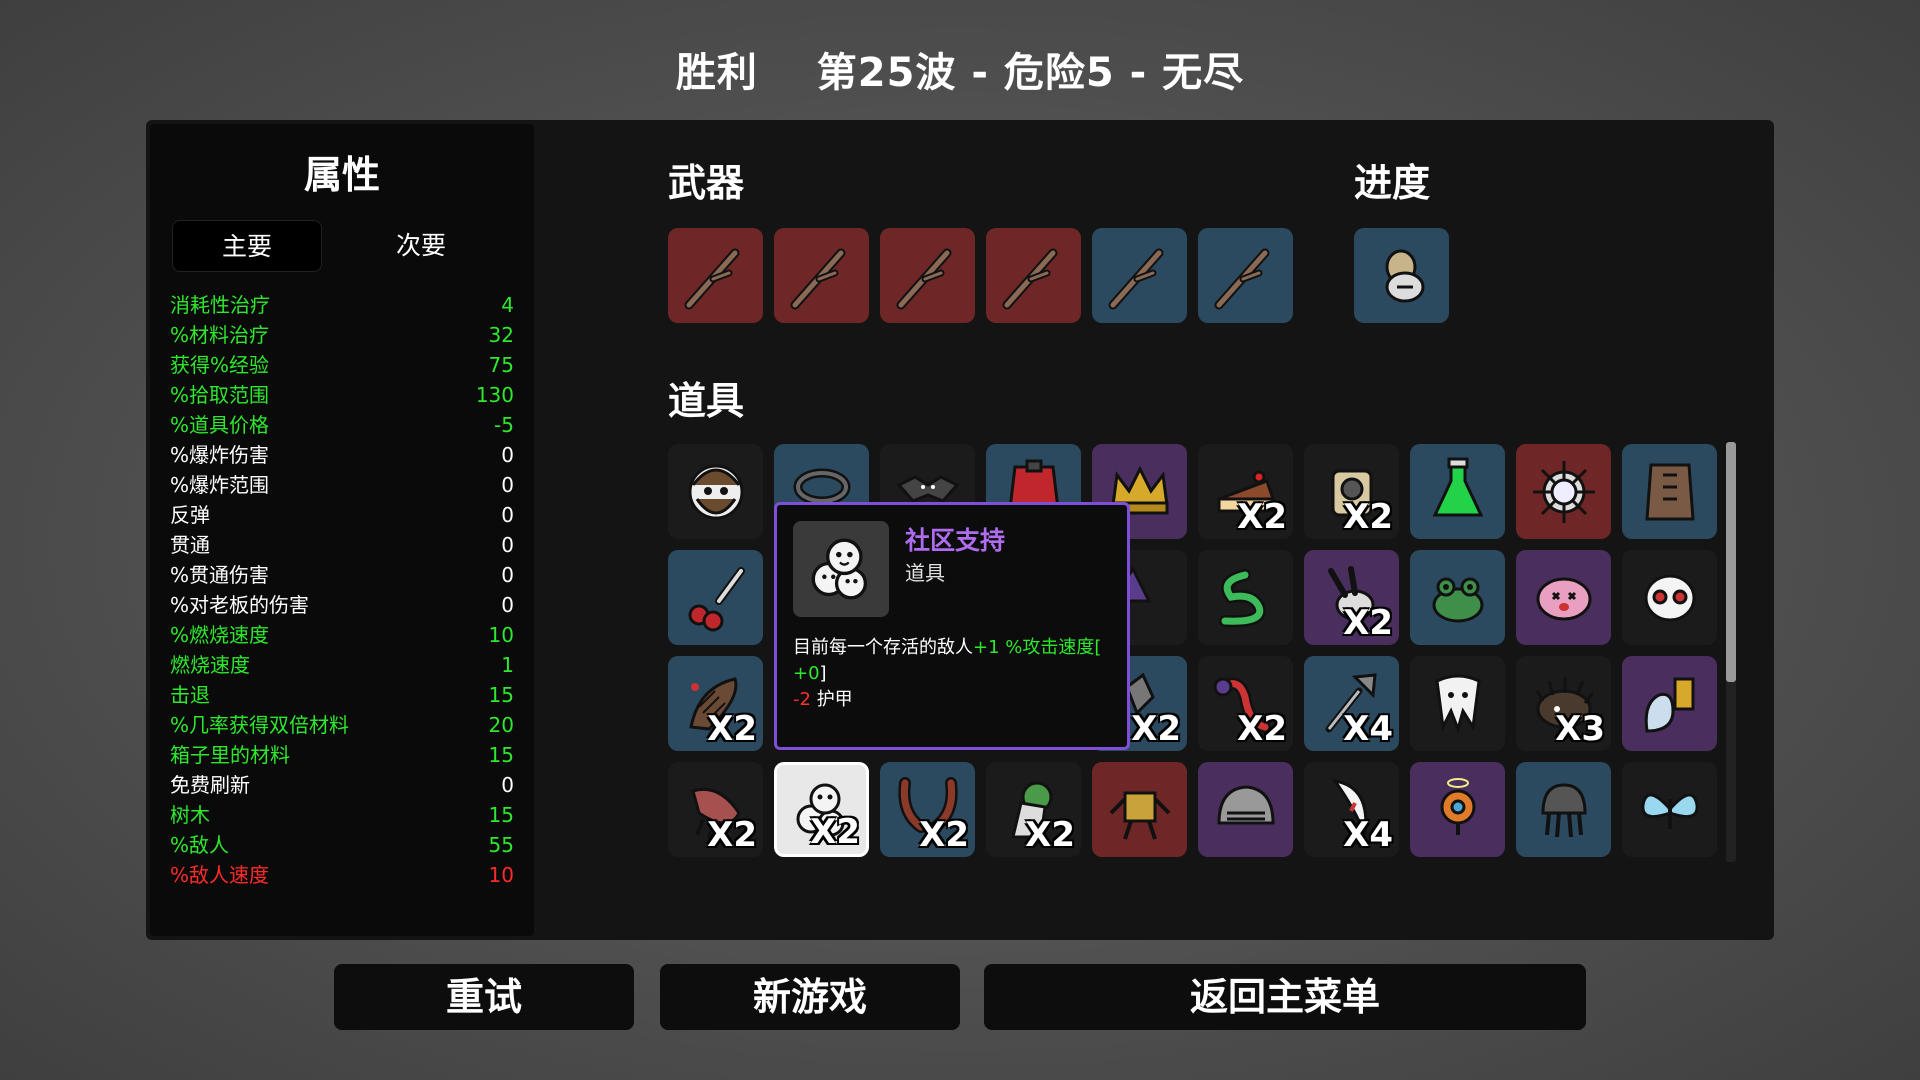 The width and height of the screenshot is (1920, 1080). What do you see at coordinates (342, 515) in the screenshot?
I see `stat-row: 反弹 0` at bounding box center [342, 515].